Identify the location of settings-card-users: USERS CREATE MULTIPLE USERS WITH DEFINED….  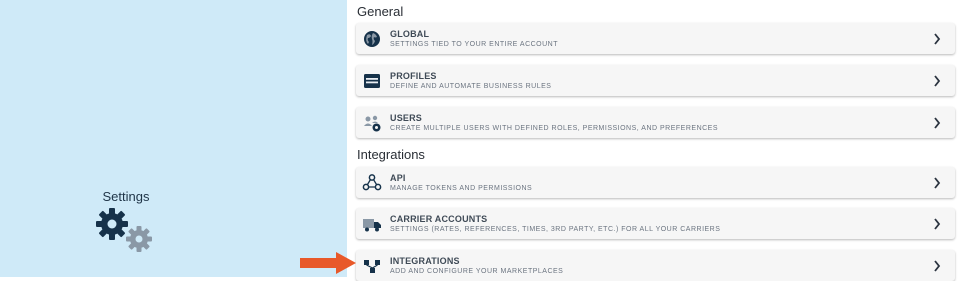
(655, 122).